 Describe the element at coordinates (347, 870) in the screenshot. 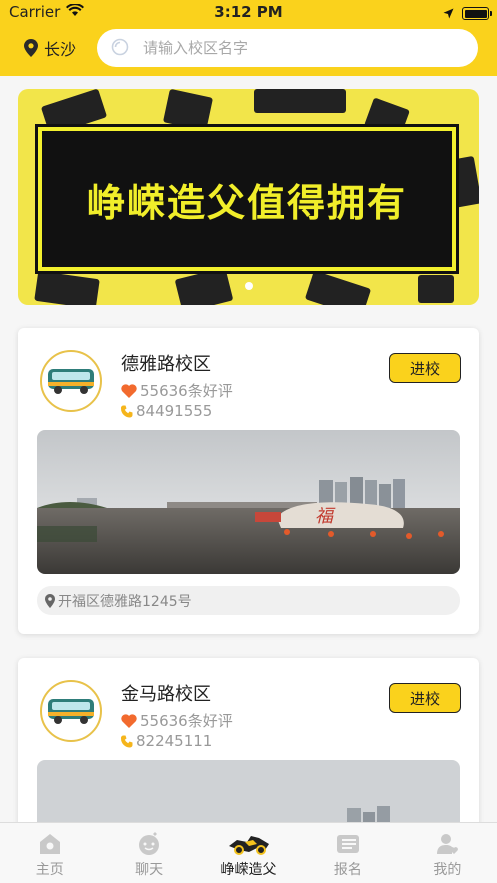

I see `tab-label: 报名` at that location.